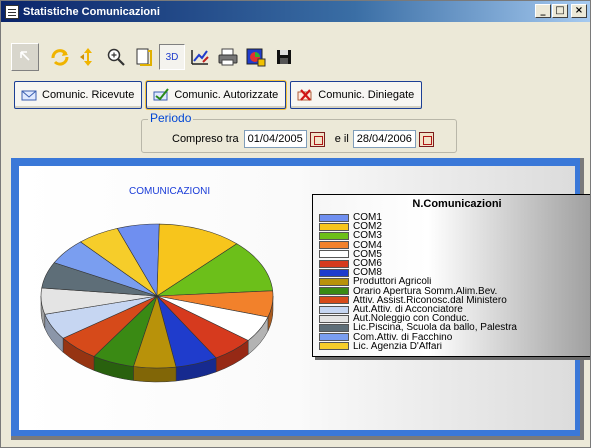 Image resolution: width=591 pixels, height=448 pixels. I want to click on copy-image-icon, so click(256, 57).